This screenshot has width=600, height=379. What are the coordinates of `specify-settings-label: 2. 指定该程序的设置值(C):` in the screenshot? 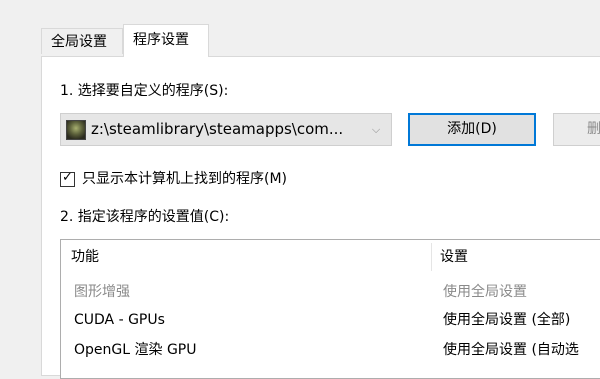 It's located at (145, 217).